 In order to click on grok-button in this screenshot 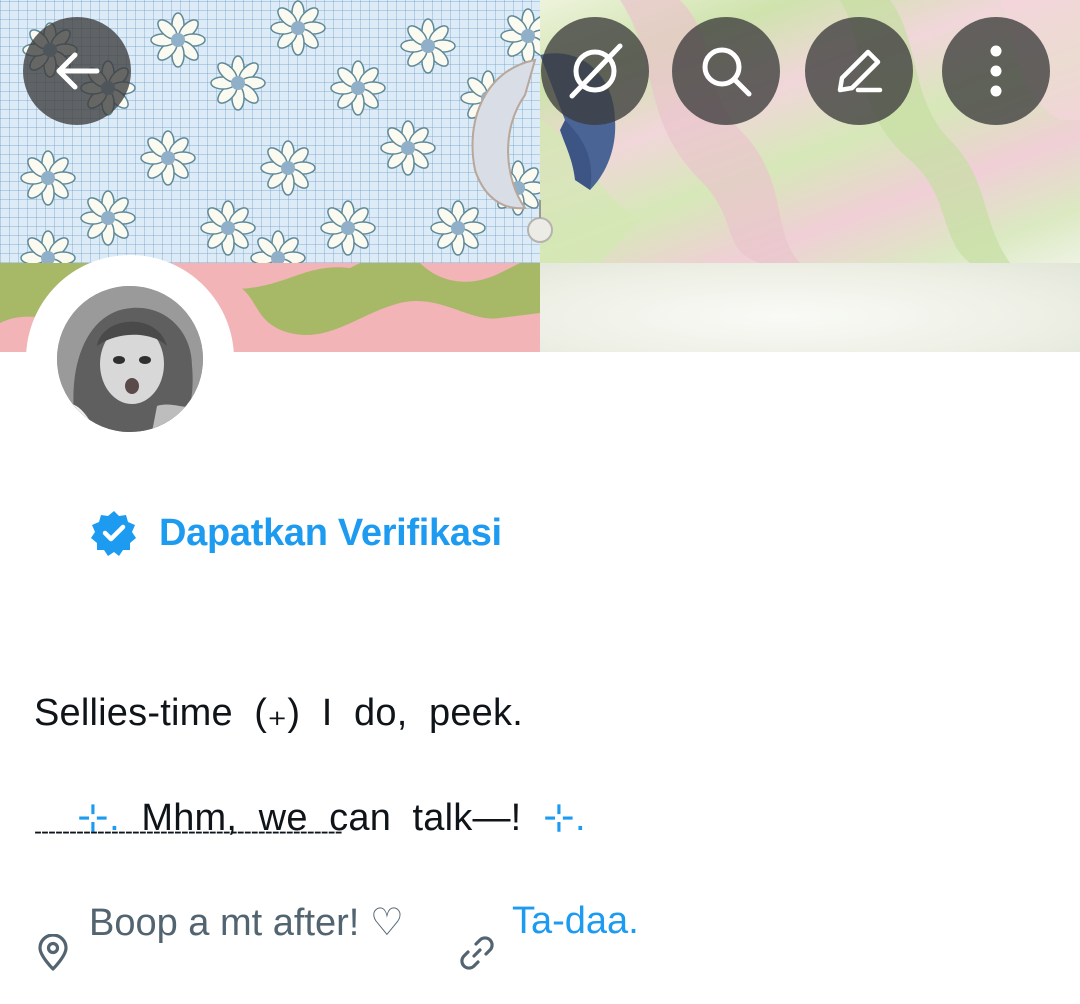, I will do `click(595, 71)`.